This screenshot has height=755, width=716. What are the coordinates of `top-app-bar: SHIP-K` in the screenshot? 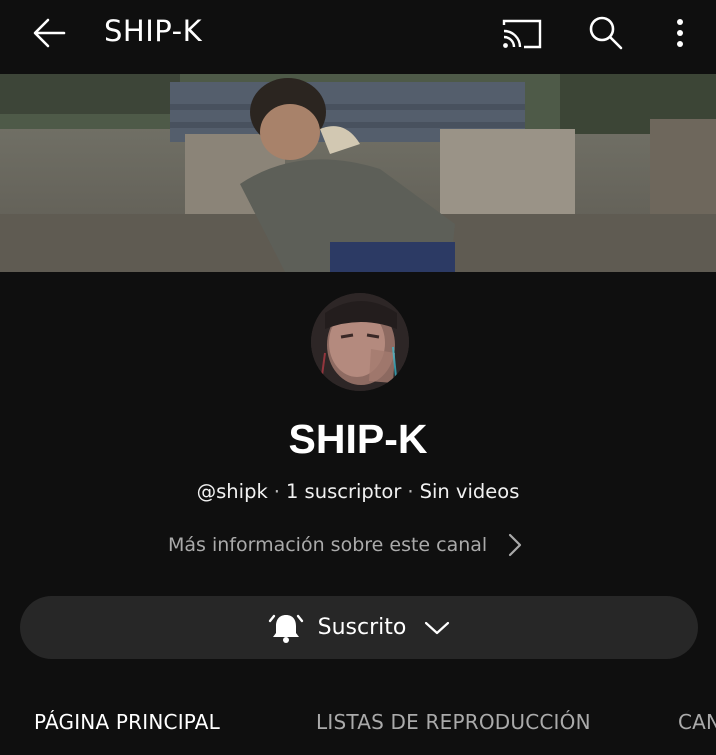 It's located at (358, 37).